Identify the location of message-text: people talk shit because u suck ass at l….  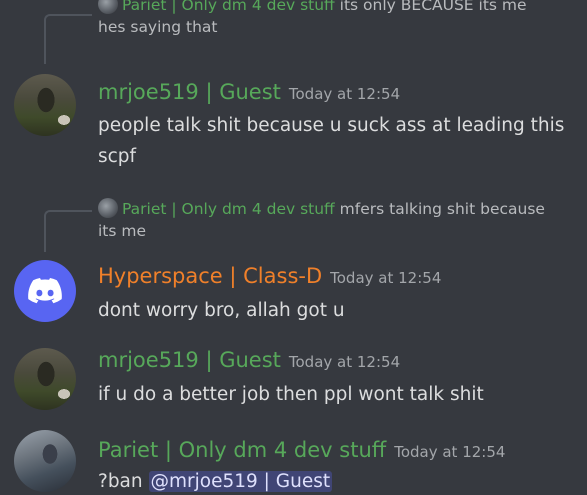
(338, 141).